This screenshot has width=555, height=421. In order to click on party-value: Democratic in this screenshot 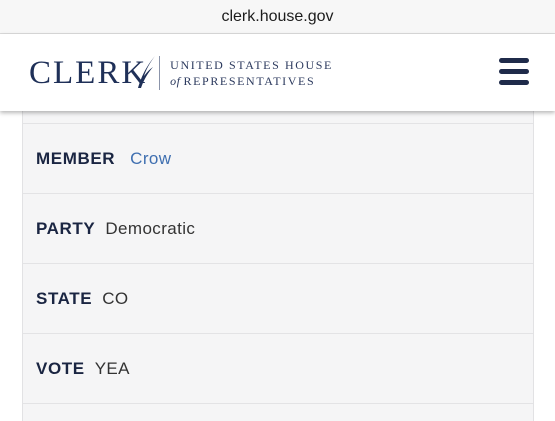, I will do `click(150, 228)`.